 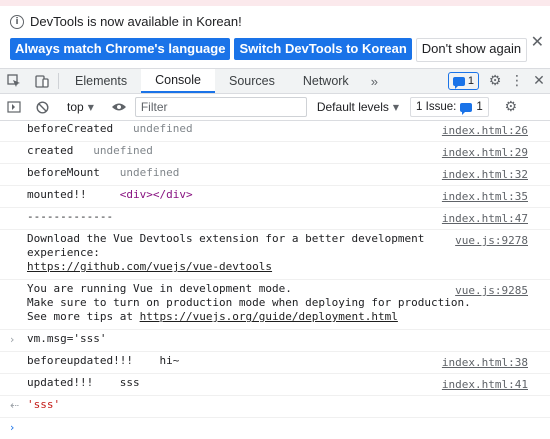 I want to click on issues-button: 1 Issue: 1, so click(x=449, y=107).